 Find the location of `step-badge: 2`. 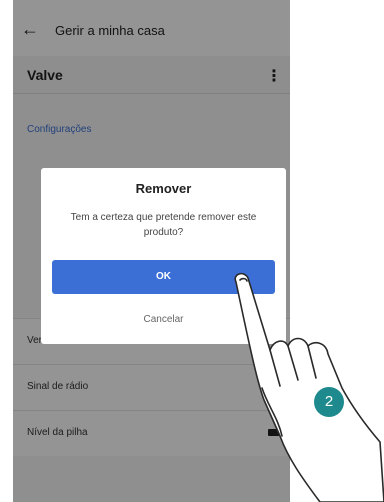

step-badge: 2 is located at coordinates (329, 402).